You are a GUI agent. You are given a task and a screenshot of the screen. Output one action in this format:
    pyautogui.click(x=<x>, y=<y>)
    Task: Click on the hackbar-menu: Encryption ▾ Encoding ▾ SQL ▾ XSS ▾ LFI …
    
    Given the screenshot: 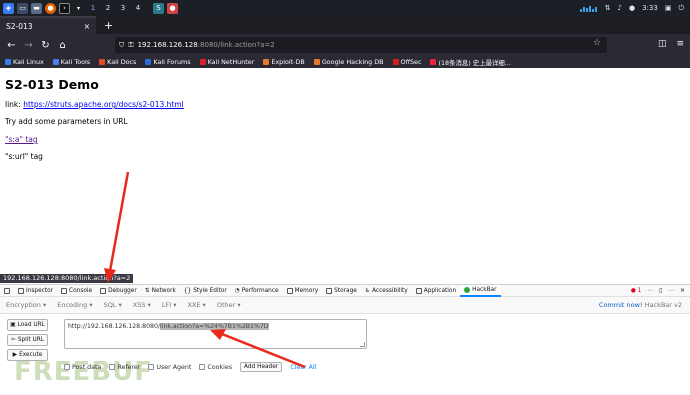 What is the action you would take?
    pyautogui.click(x=345, y=305)
    